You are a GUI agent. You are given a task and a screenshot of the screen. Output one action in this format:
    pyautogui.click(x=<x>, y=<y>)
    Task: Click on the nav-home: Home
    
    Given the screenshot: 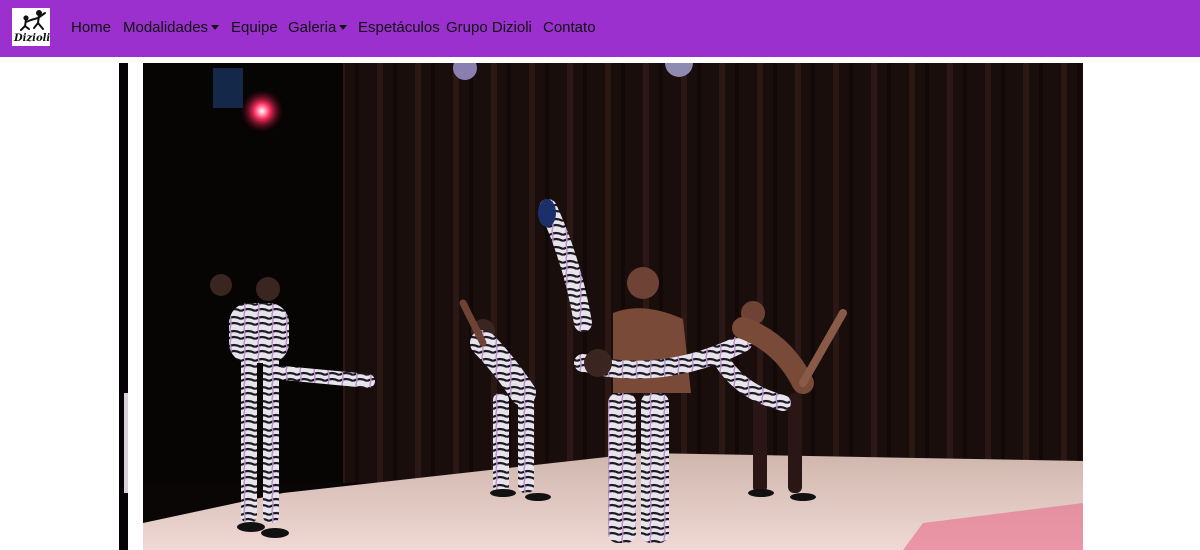 What is the action you would take?
    pyautogui.click(x=91, y=28)
    